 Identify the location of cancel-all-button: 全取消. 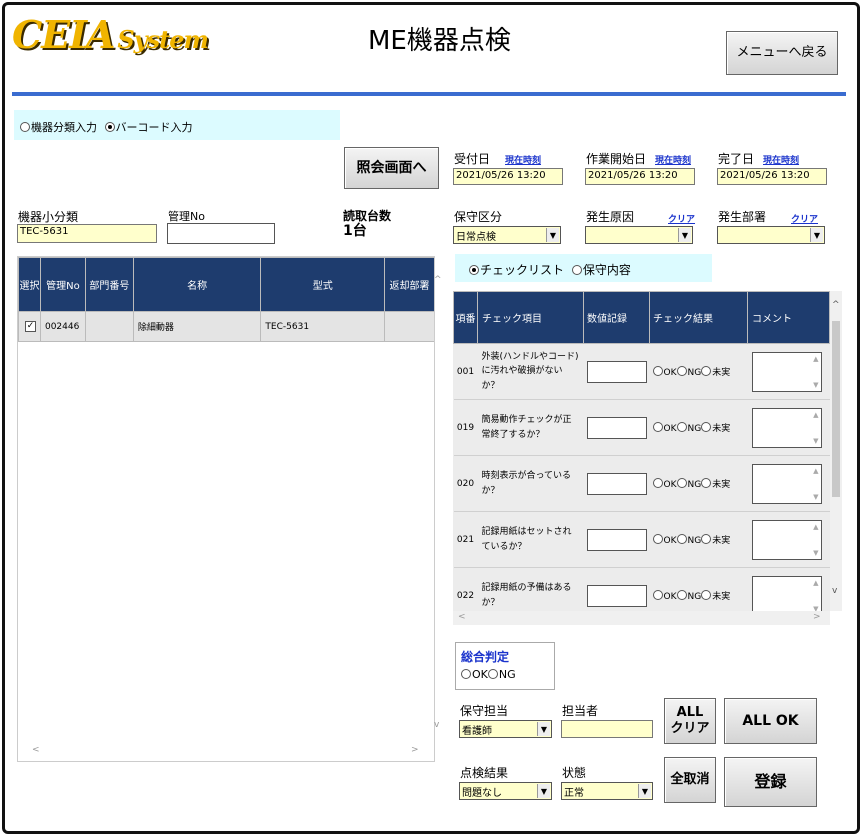
(690, 780).